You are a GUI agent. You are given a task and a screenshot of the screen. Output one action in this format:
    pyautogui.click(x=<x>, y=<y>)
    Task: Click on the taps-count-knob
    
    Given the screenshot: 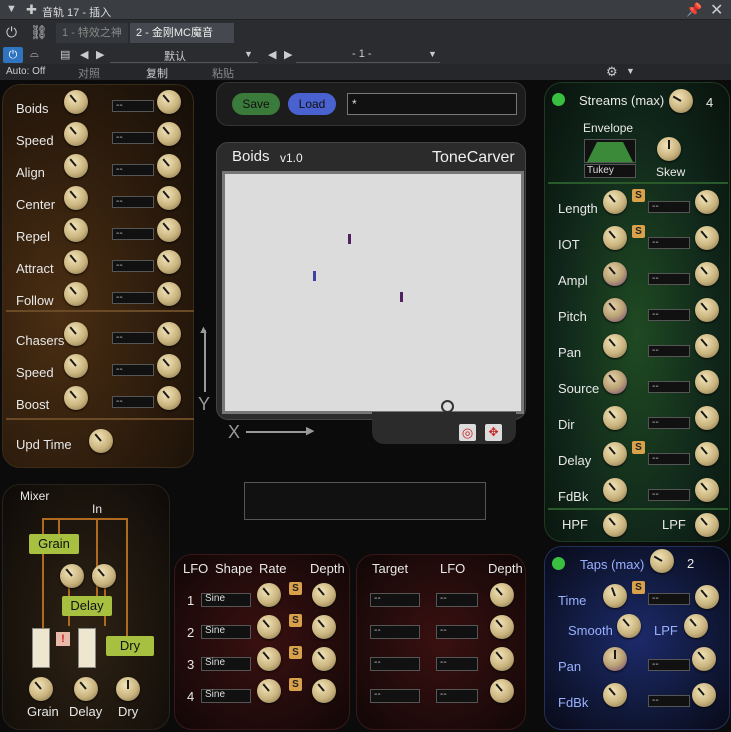 What is the action you would take?
    pyautogui.click(x=662, y=561)
    